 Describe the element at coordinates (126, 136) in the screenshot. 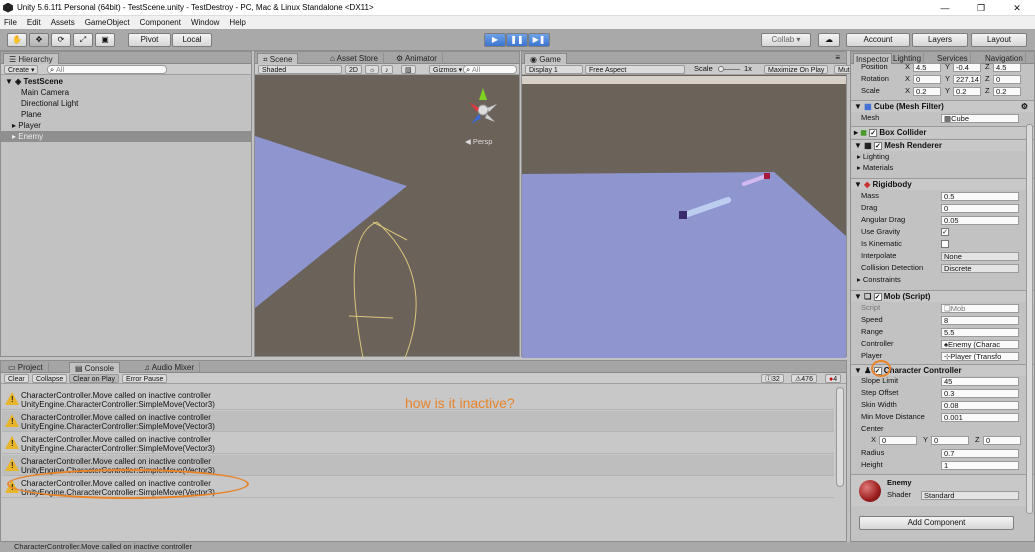

I see `hierarchy-item-enemy: ▸ Enemy` at that location.